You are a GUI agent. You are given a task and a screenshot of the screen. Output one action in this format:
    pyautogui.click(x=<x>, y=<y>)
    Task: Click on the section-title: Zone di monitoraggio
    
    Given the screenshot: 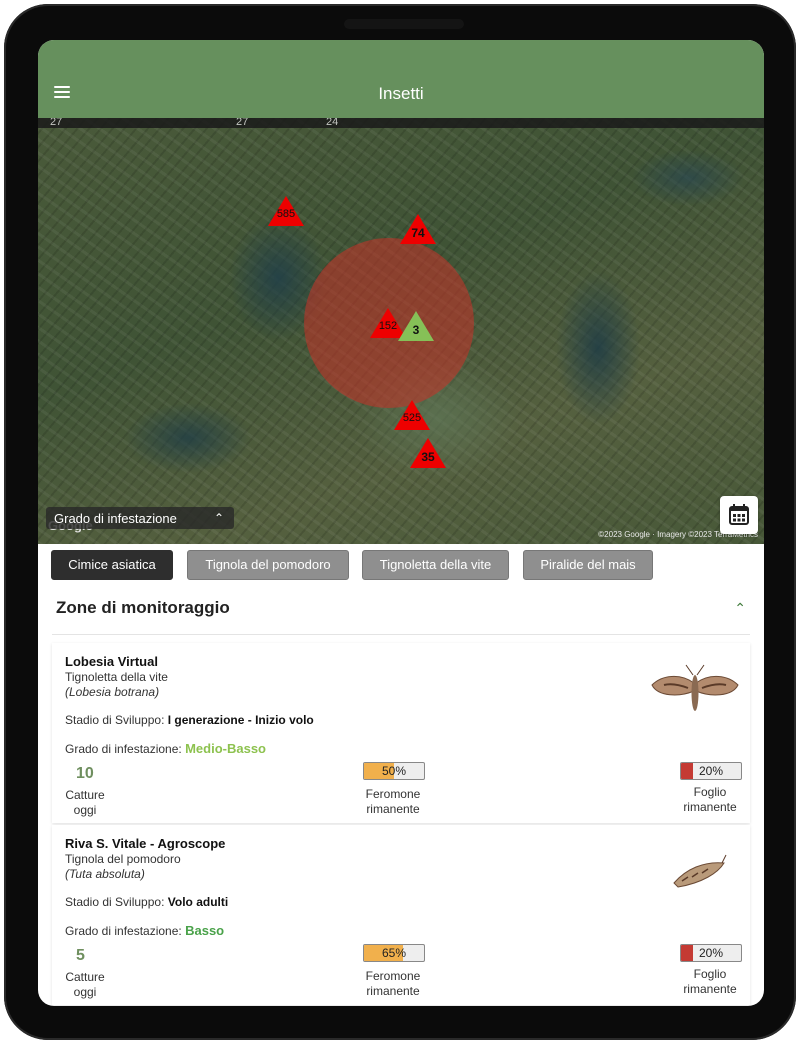 What is the action you would take?
    pyautogui.click(x=143, y=607)
    